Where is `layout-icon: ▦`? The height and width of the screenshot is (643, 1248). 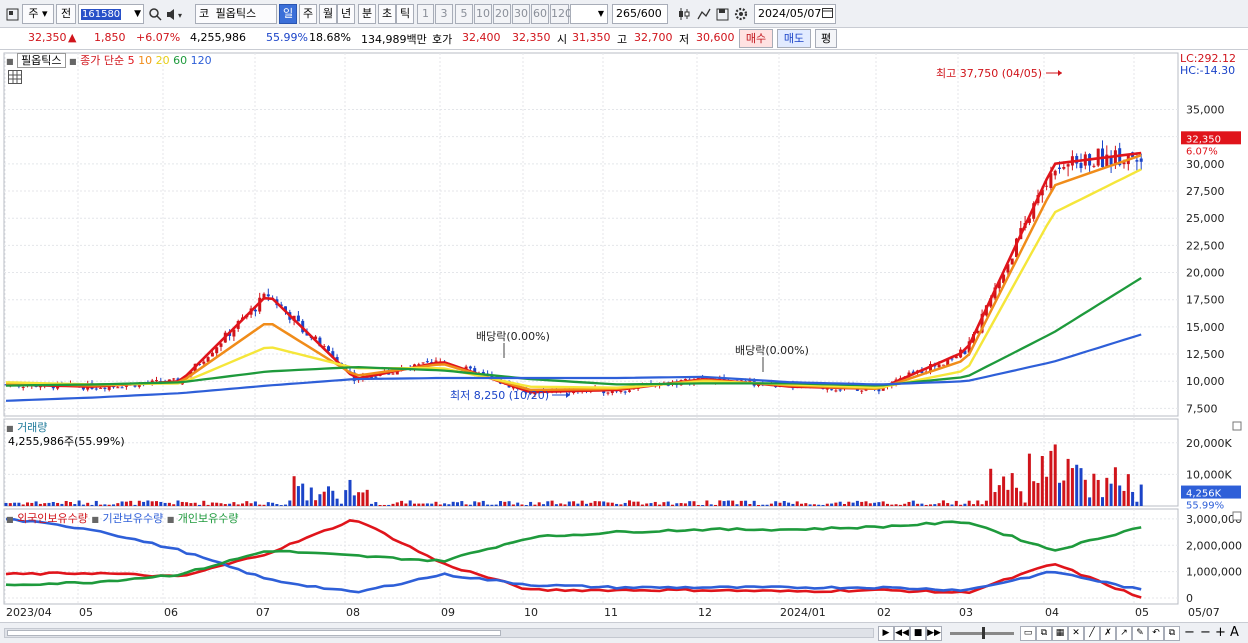 layout-icon: ▦ is located at coordinates (1060, 633).